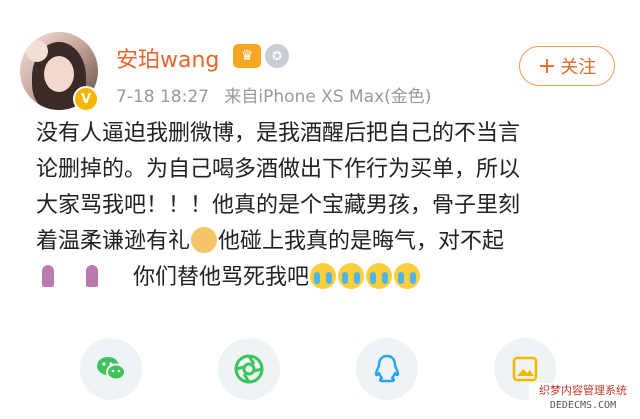  Describe the element at coordinates (278, 133) in the screenshot. I see `post-text-line: 没有人逼迫我删微博，是我酒醒后把自己的不当言` at that location.